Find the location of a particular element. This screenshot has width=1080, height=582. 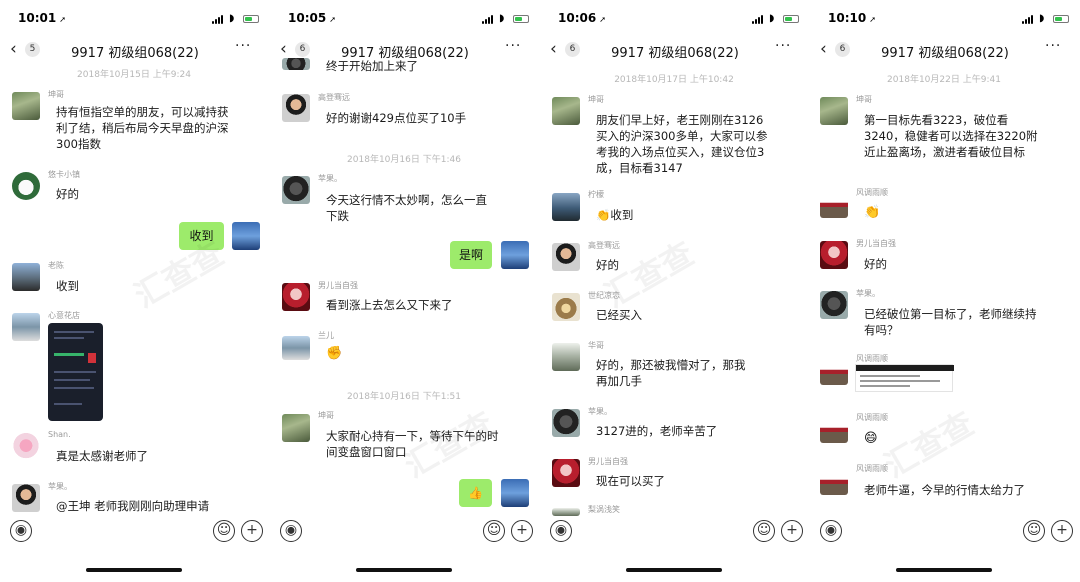

unread-badge: 5 is located at coordinates (32, 49).